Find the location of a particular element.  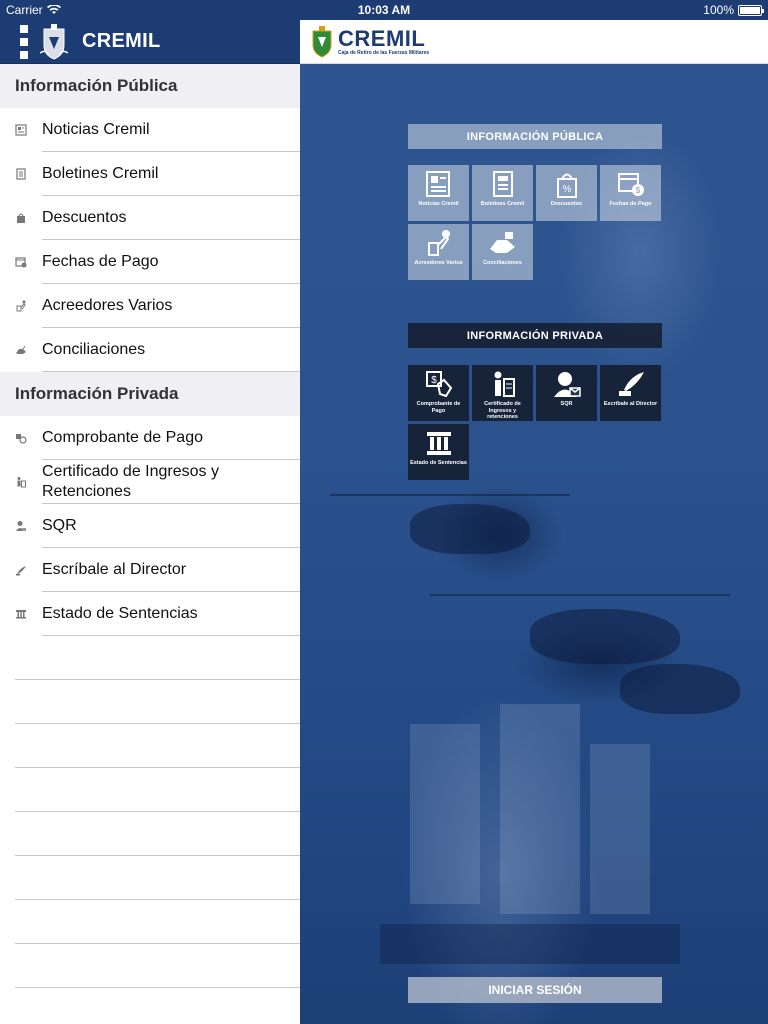

tile-acreedores: Acreedores Varios is located at coordinates (438, 252).